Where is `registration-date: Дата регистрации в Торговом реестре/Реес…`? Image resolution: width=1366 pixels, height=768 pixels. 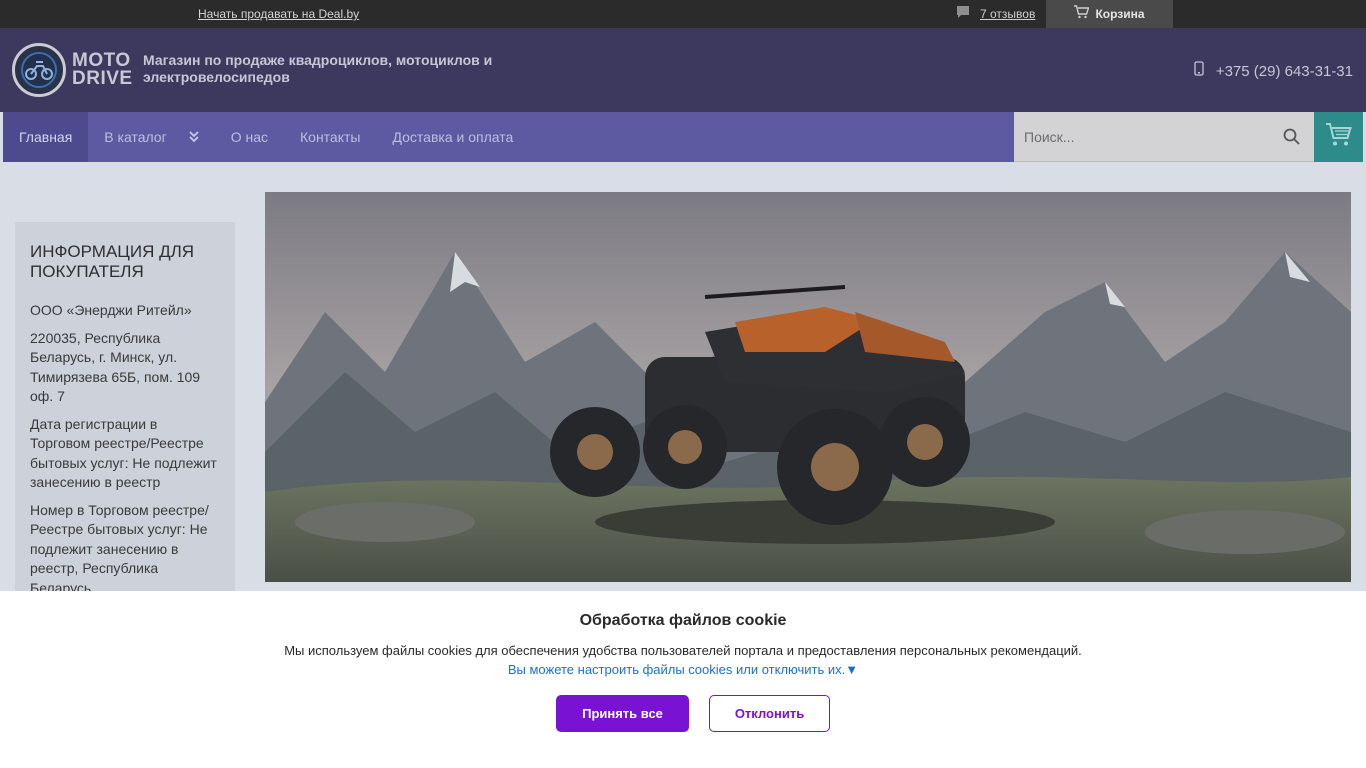 registration-date: Дата регистрации в Торговом реестре/Реес… is located at coordinates (123, 453).